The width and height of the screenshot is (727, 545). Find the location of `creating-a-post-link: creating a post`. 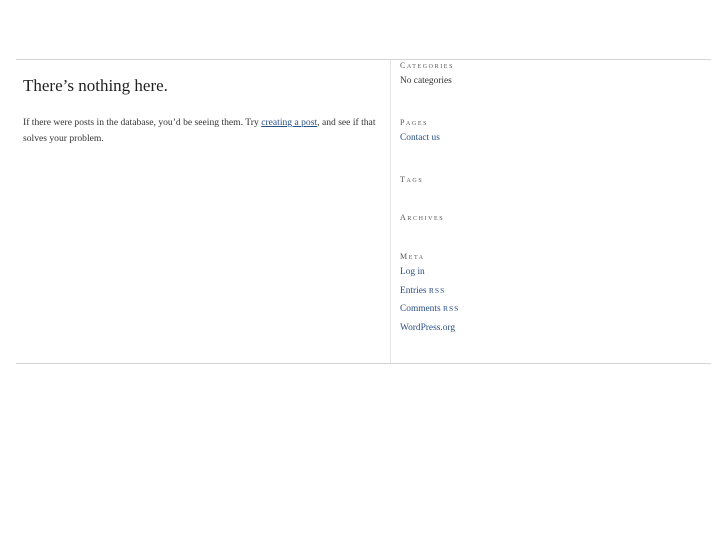

creating-a-post-link: creating a post is located at coordinates (289, 122).